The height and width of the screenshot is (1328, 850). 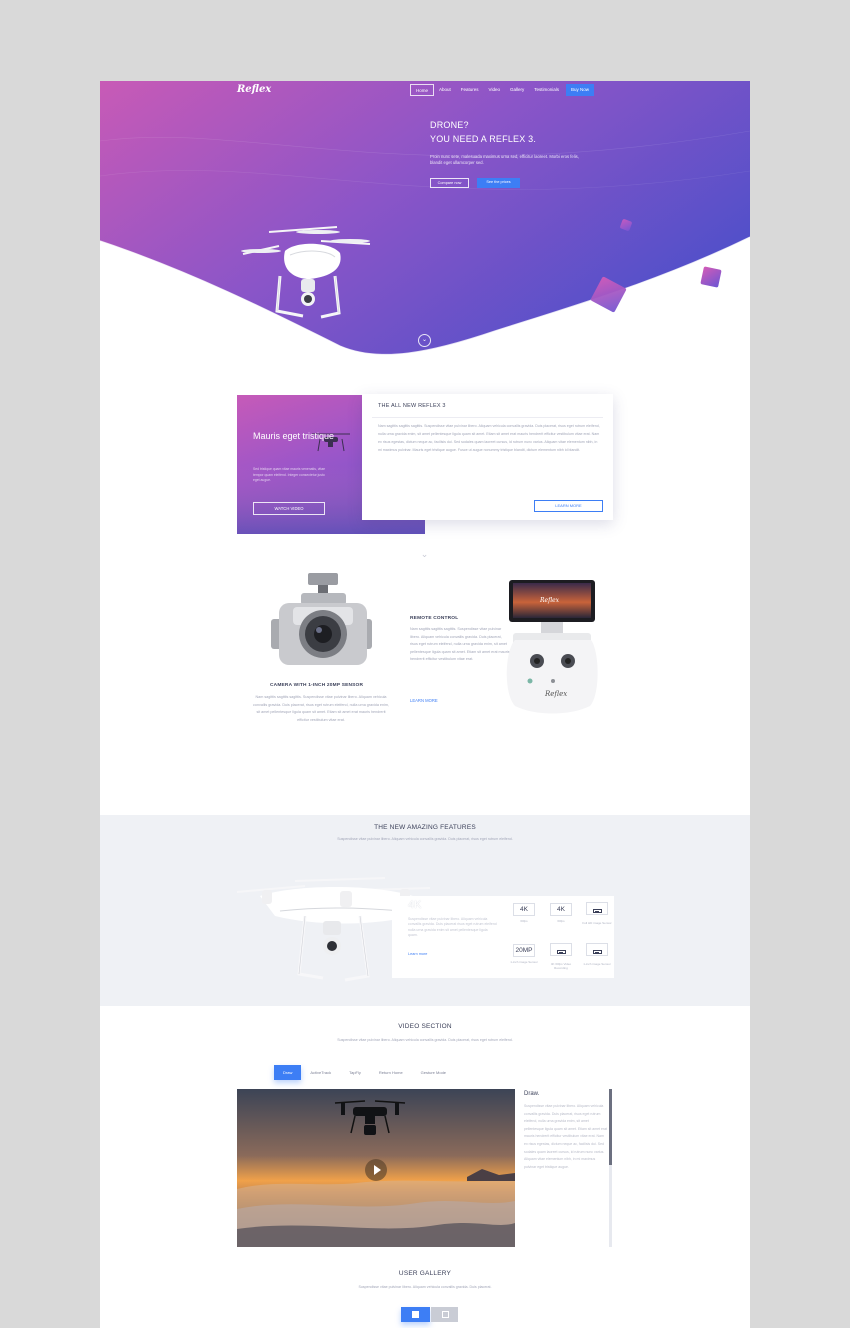 I want to click on spec-item: 1-inch image Sensor, so click(x=597, y=957).